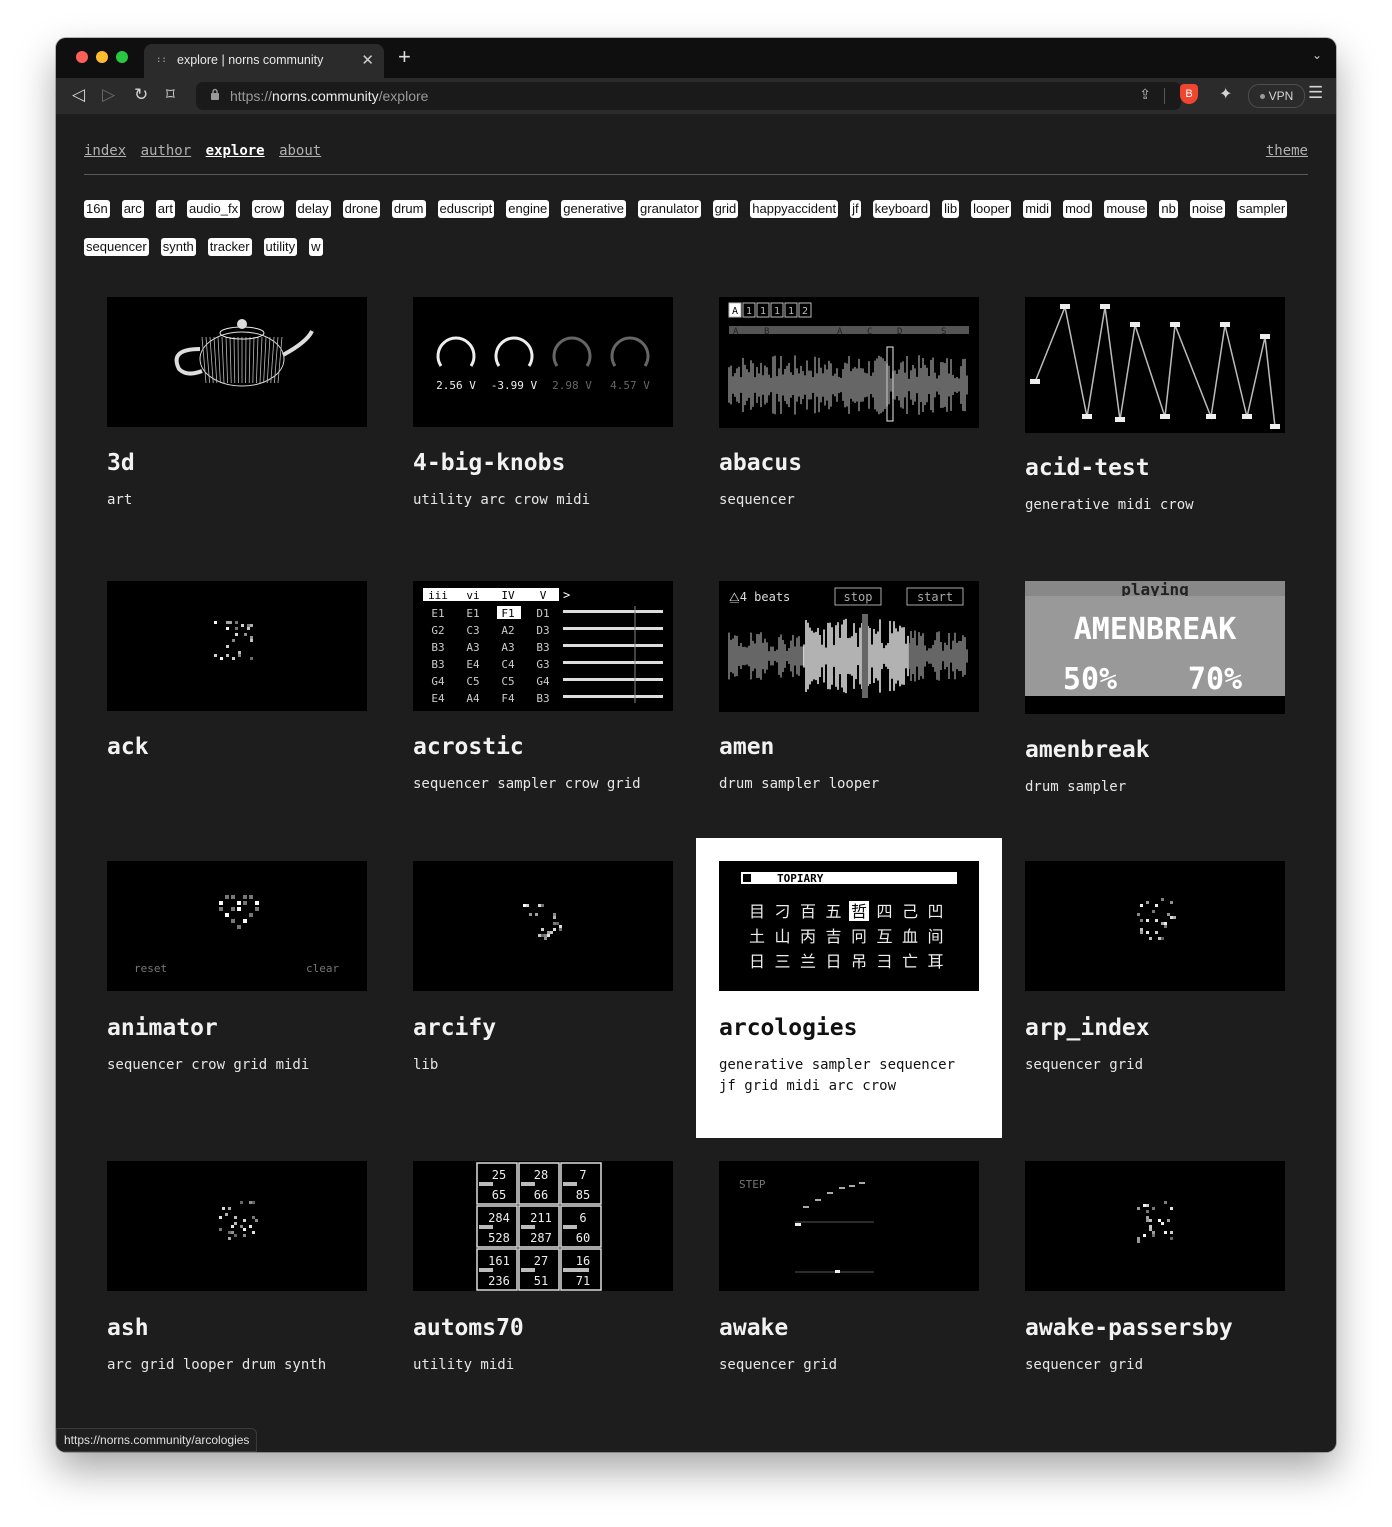 The image size is (1392, 1527). I want to click on script-thumbnail-amenbreak: playing AMENBREAK 50% 70%, so click(1155, 647).